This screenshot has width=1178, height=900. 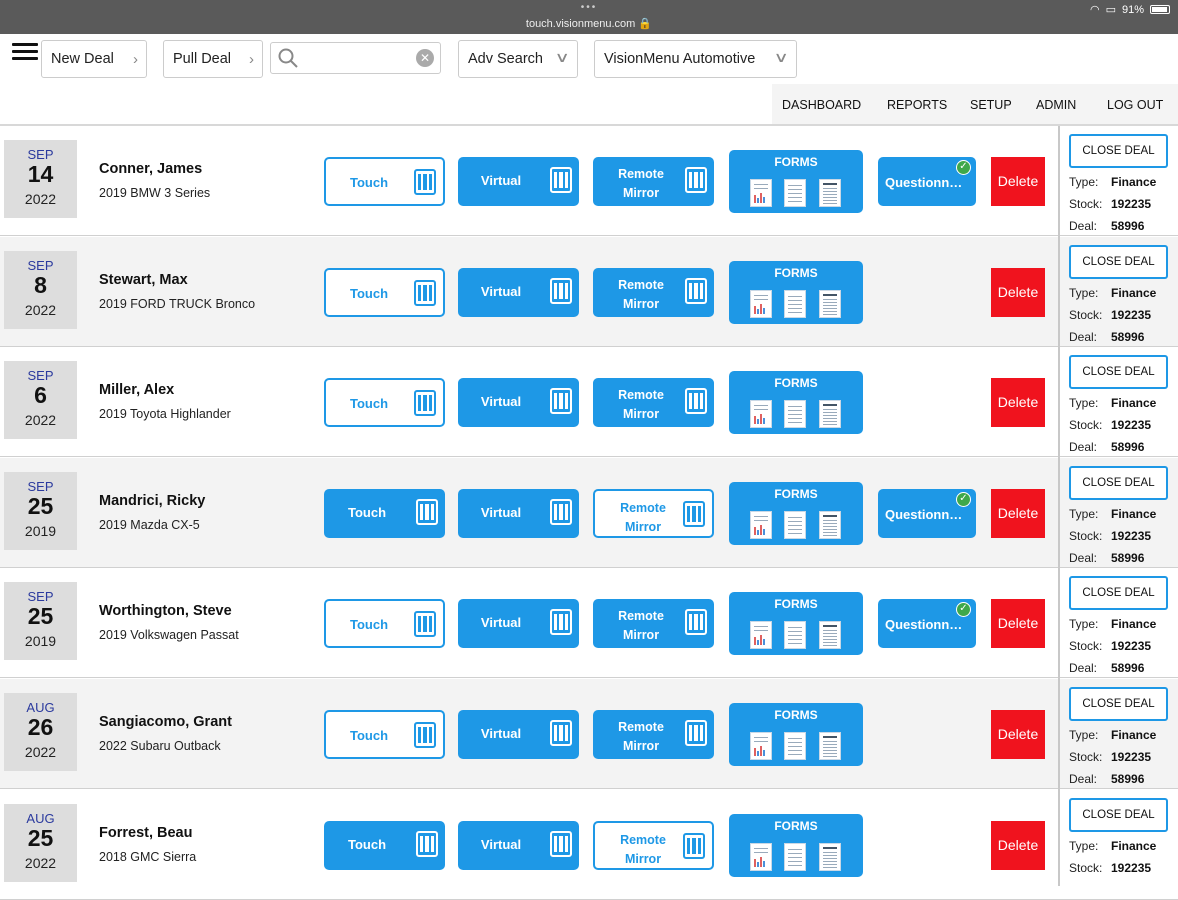 I want to click on customer-name: Worthington, Steve, so click(x=165, y=611).